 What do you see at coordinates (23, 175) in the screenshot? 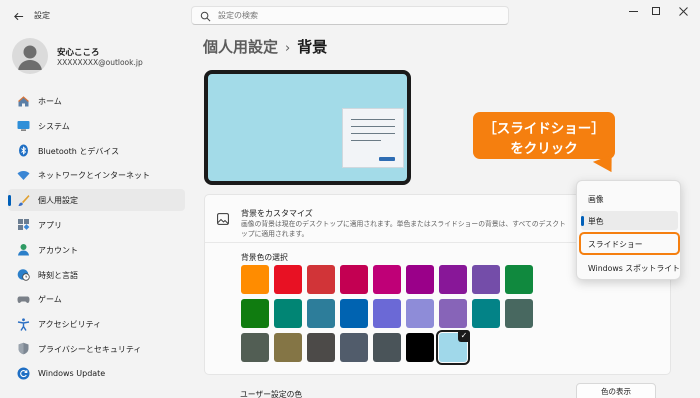
I see `wifi-icon` at bounding box center [23, 175].